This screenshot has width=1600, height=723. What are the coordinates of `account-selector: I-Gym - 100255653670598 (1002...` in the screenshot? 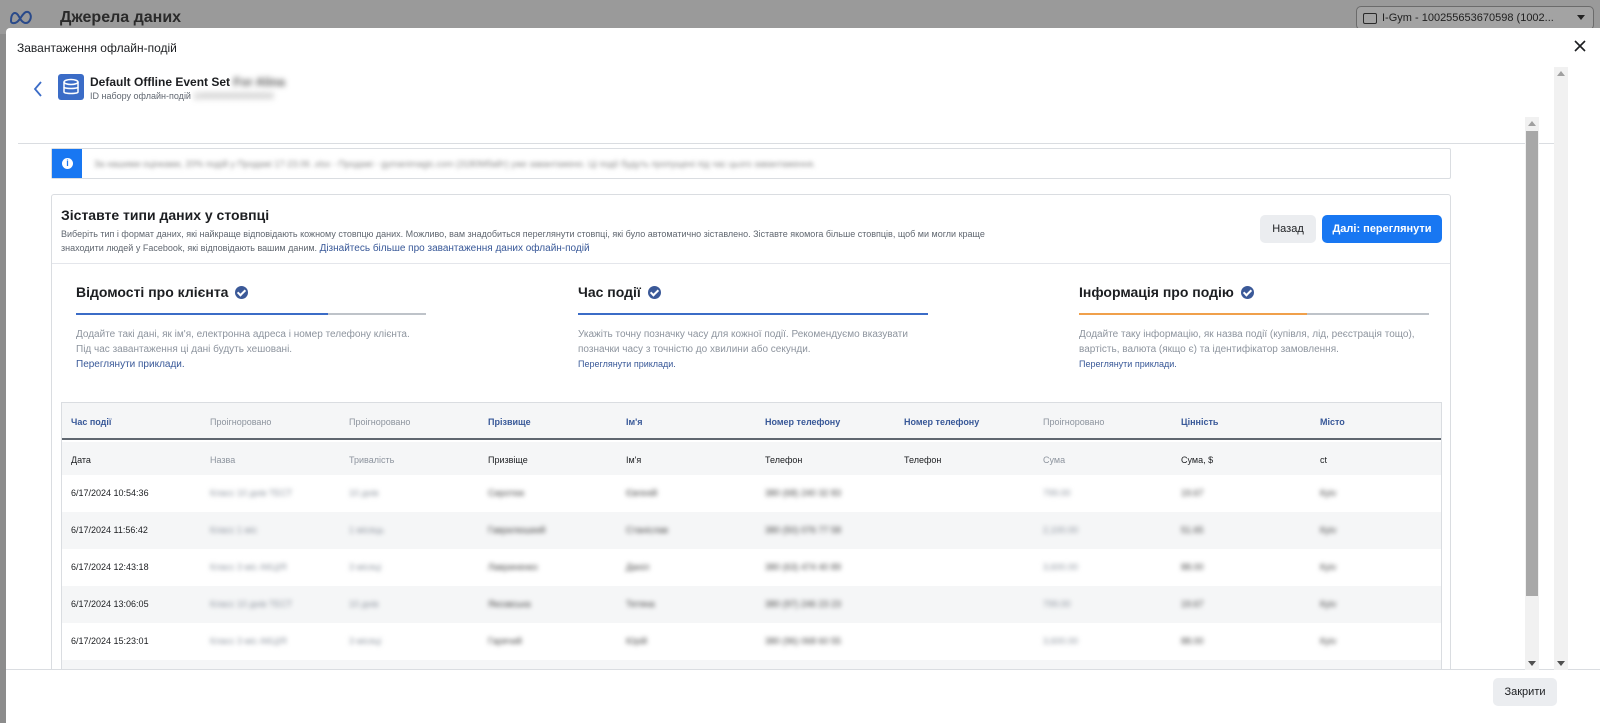 It's located at (1475, 18).